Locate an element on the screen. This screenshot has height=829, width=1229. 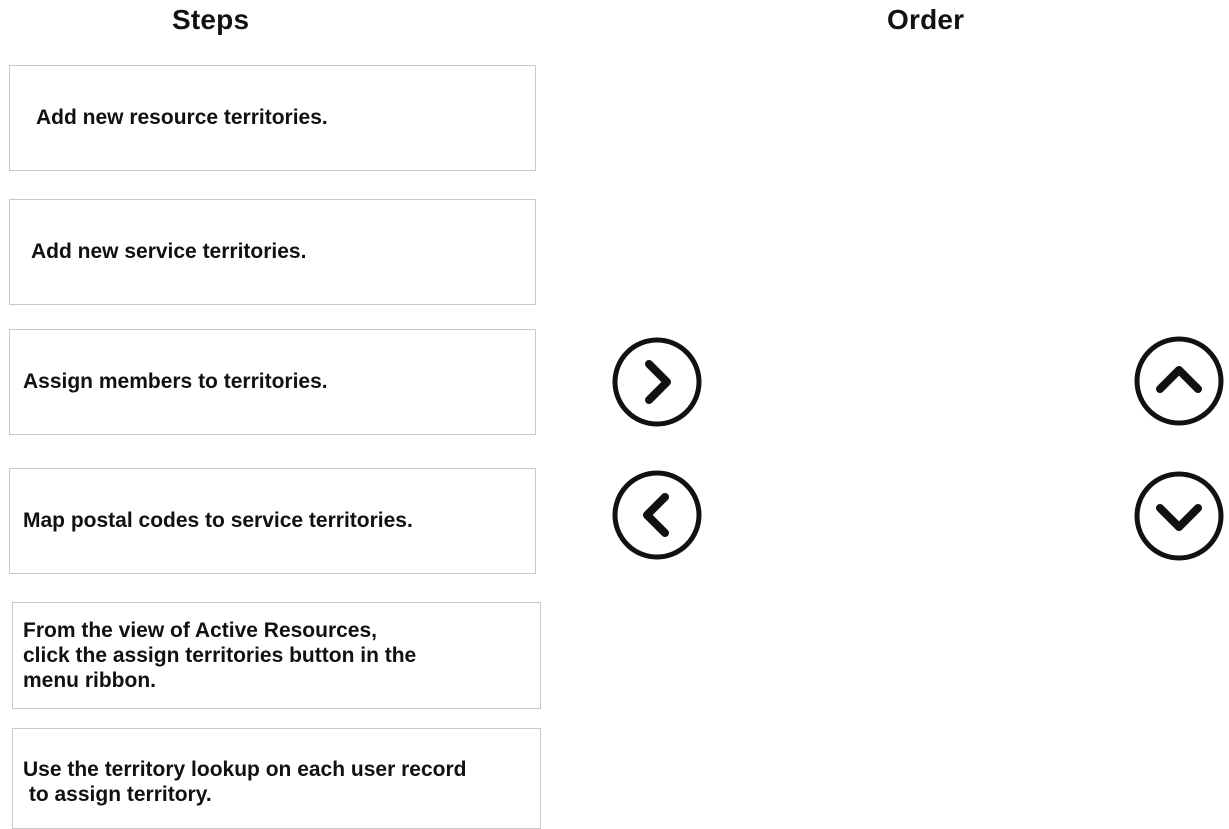
move-right-button is located at coordinates (657, 382).